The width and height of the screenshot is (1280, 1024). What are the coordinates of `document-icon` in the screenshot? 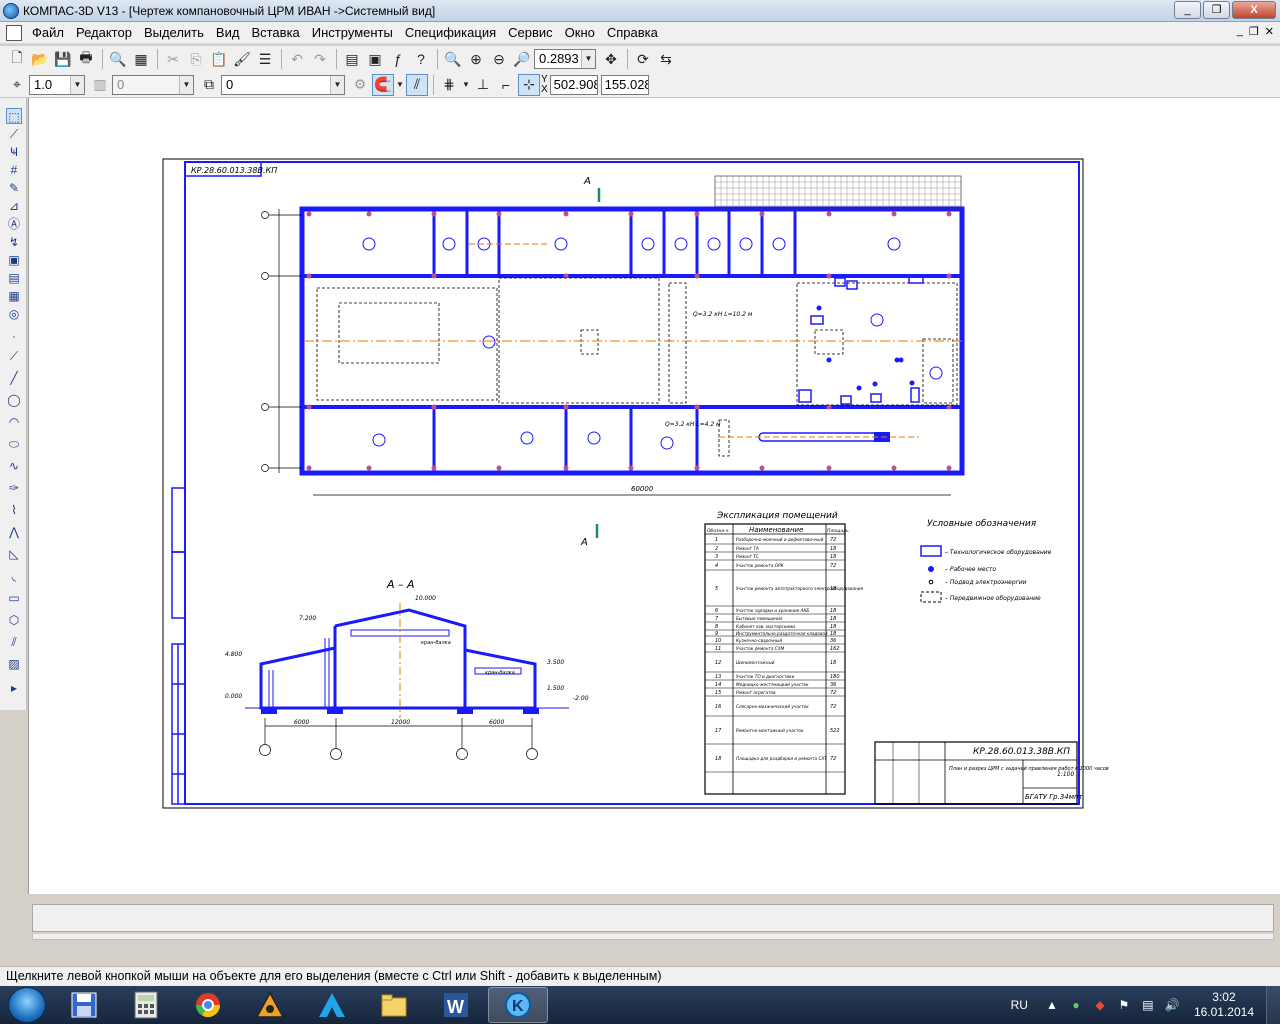 It's located at (14, 32).